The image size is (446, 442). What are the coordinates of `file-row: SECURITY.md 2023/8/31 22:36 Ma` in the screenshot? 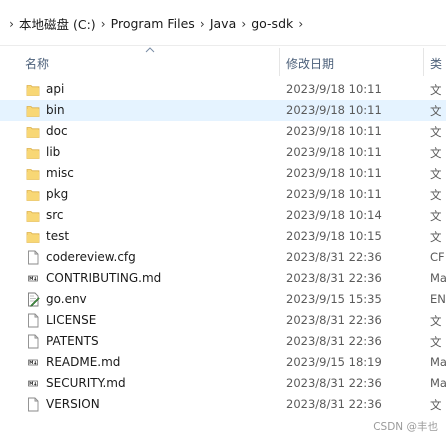 It's located at (223, 383).